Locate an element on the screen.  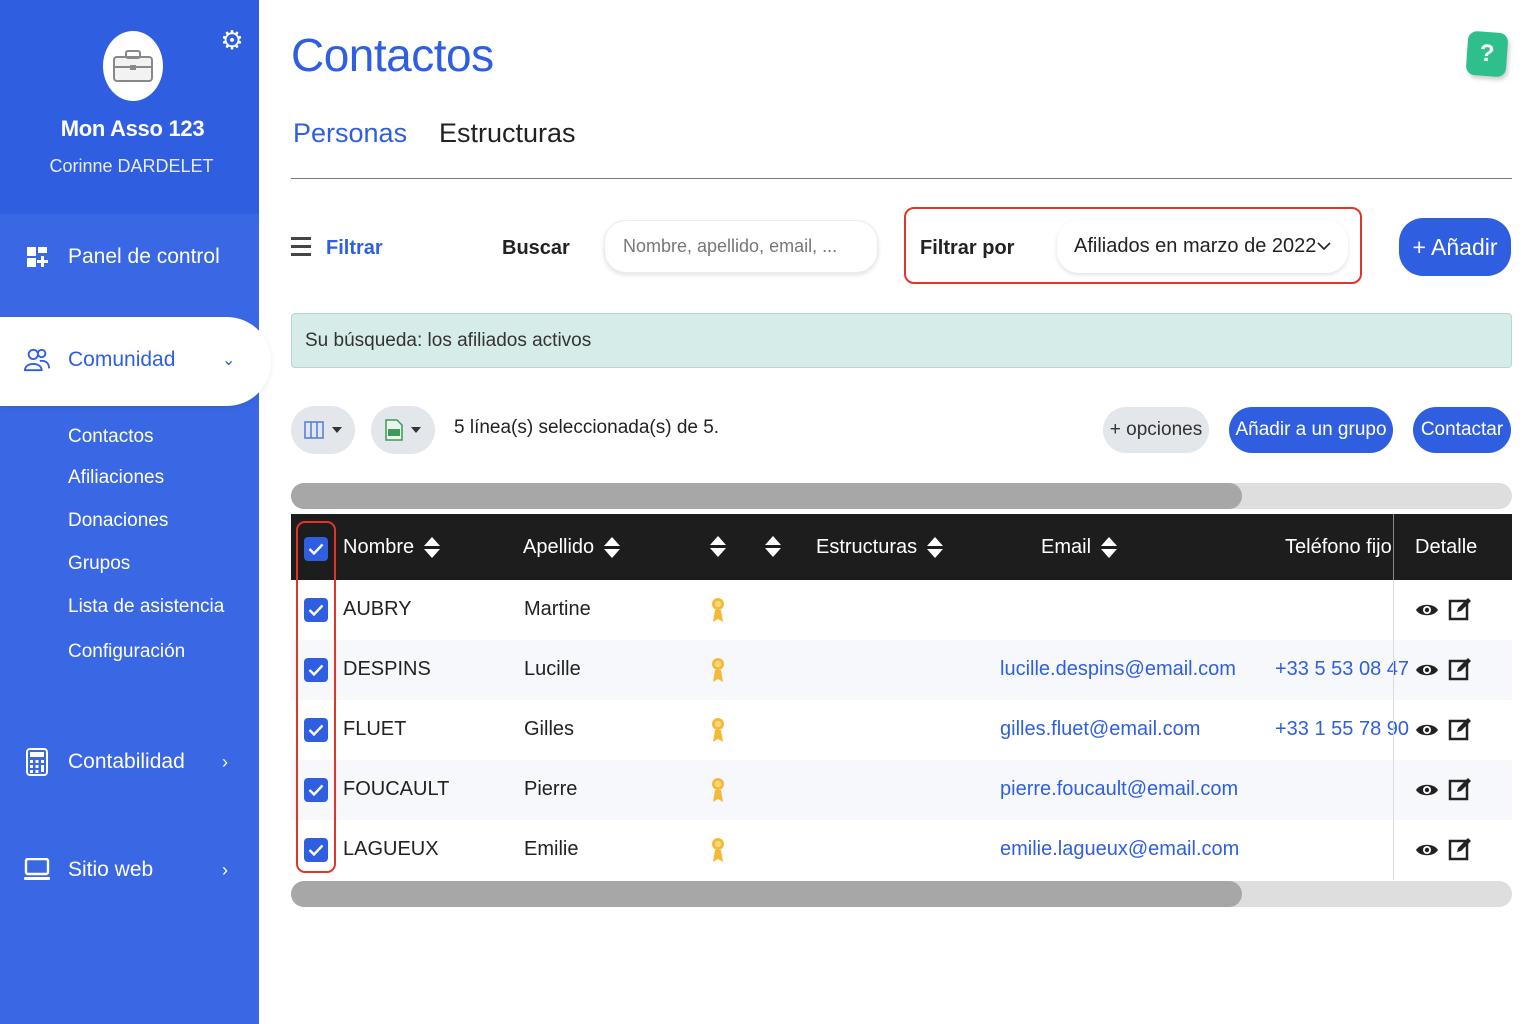
horizontal-scrollbar-top is located at coordinates (901, 496).